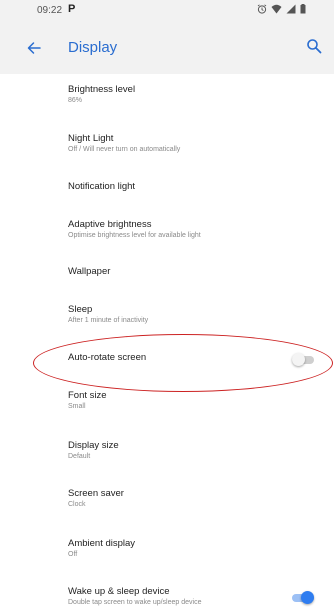 This screenshot has width=334, height=607. I want to click on setting-title: Display size, so click(93, 445).